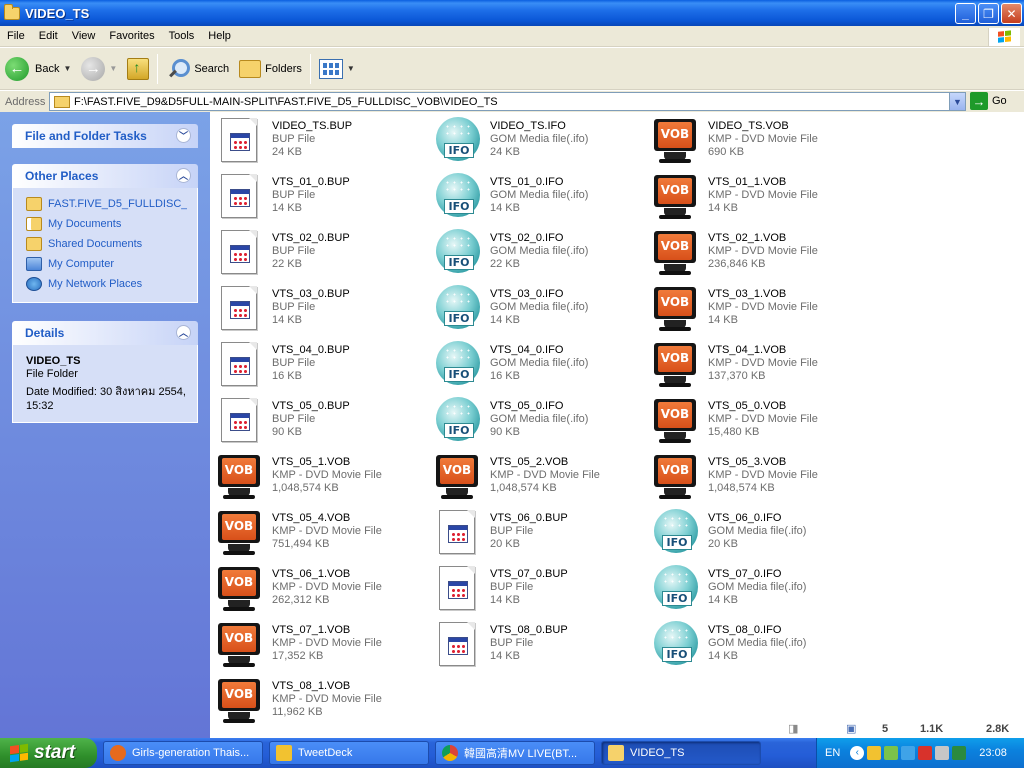 This screenshot has height=768, width=1024. Describe the element at coordinates (106, 264) in the screenshot. I see `place-link: My Computer` at that location.